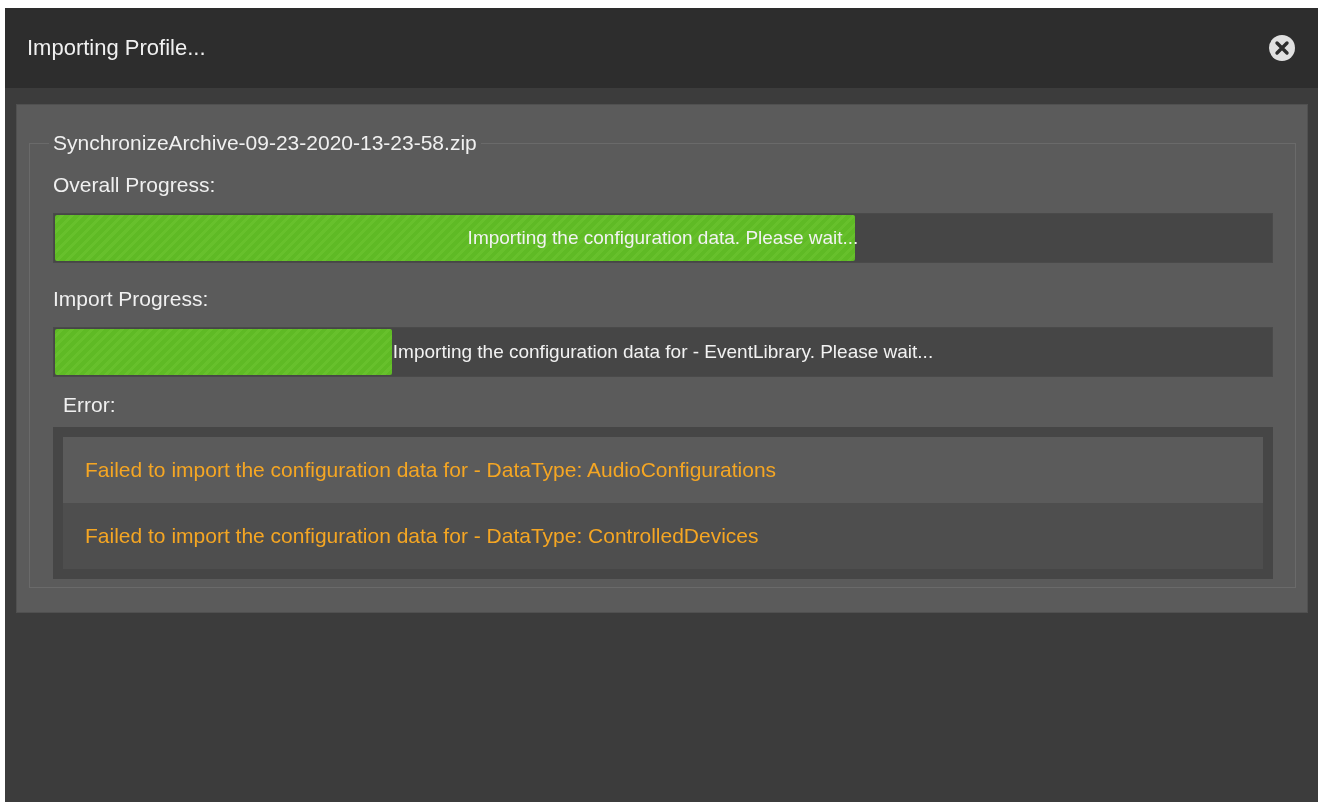 This screenshot has width=1323, height=802. I want to click on error-message: Failed to import the configuration data for - DataType: AudioConfigurations, so click(663, 470).